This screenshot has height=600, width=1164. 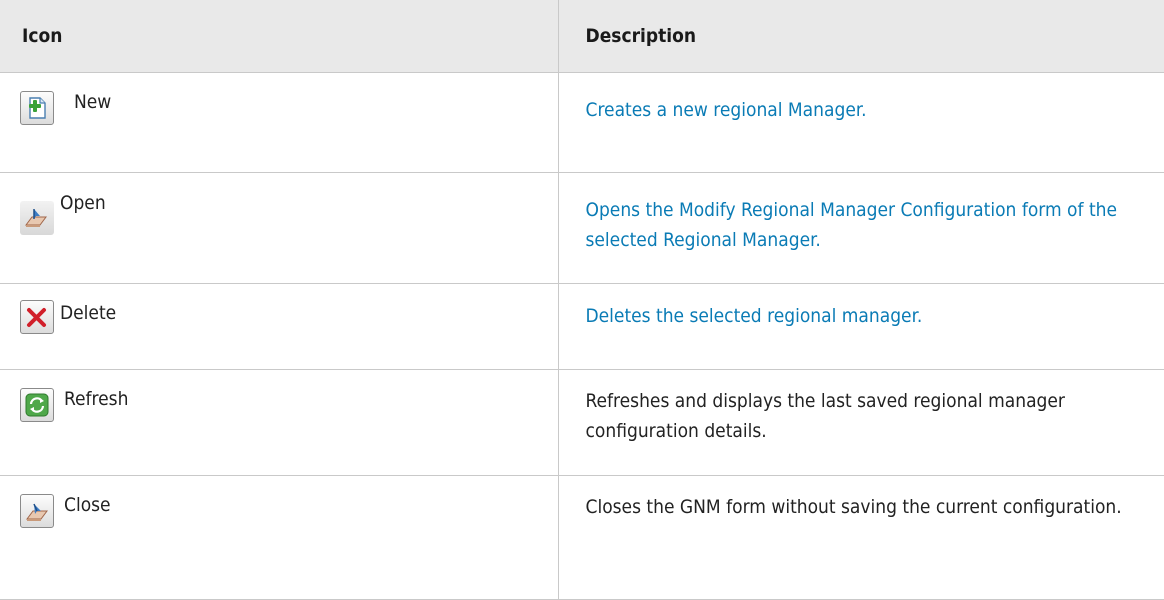 I want to click on row-label-delete: Delete, so click(x=88, y=313).